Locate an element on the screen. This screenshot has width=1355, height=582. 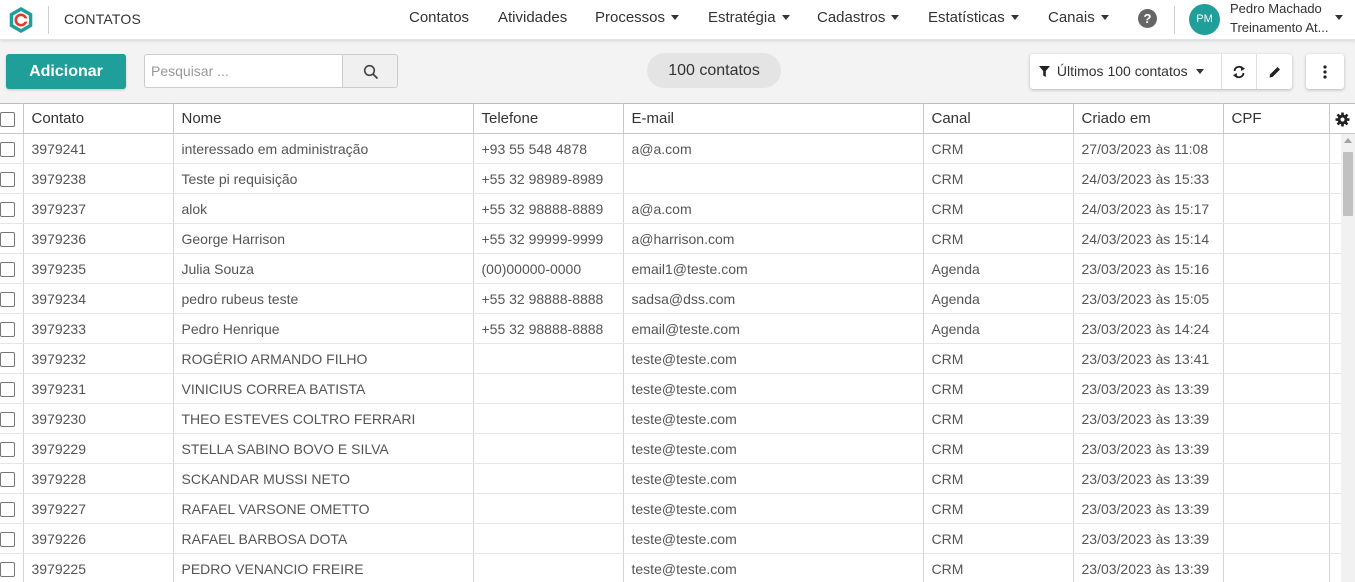
column-header-nome: Nome is located at coordinates (323, 118).